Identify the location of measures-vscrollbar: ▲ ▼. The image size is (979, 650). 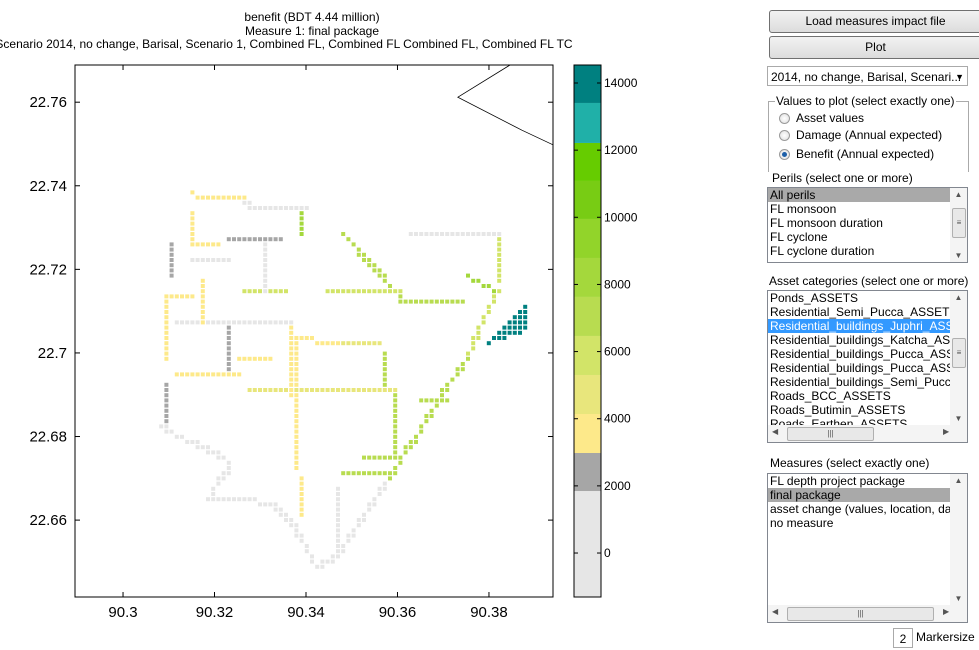
(958, 539).